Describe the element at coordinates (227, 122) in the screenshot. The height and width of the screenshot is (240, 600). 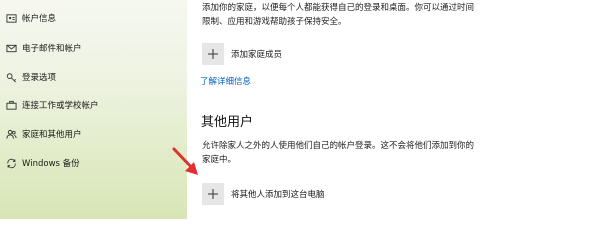
I see `other-users-heading: 其他用户` at that location.